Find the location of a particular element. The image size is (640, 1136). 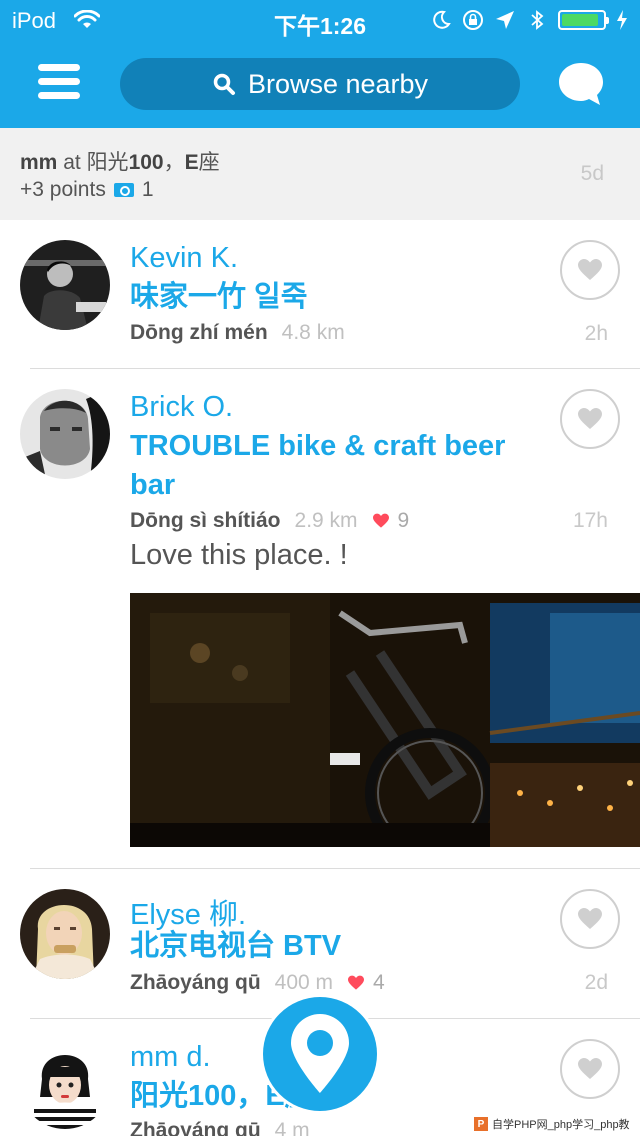

like-count: 4 is located at coordinates (366, 983).